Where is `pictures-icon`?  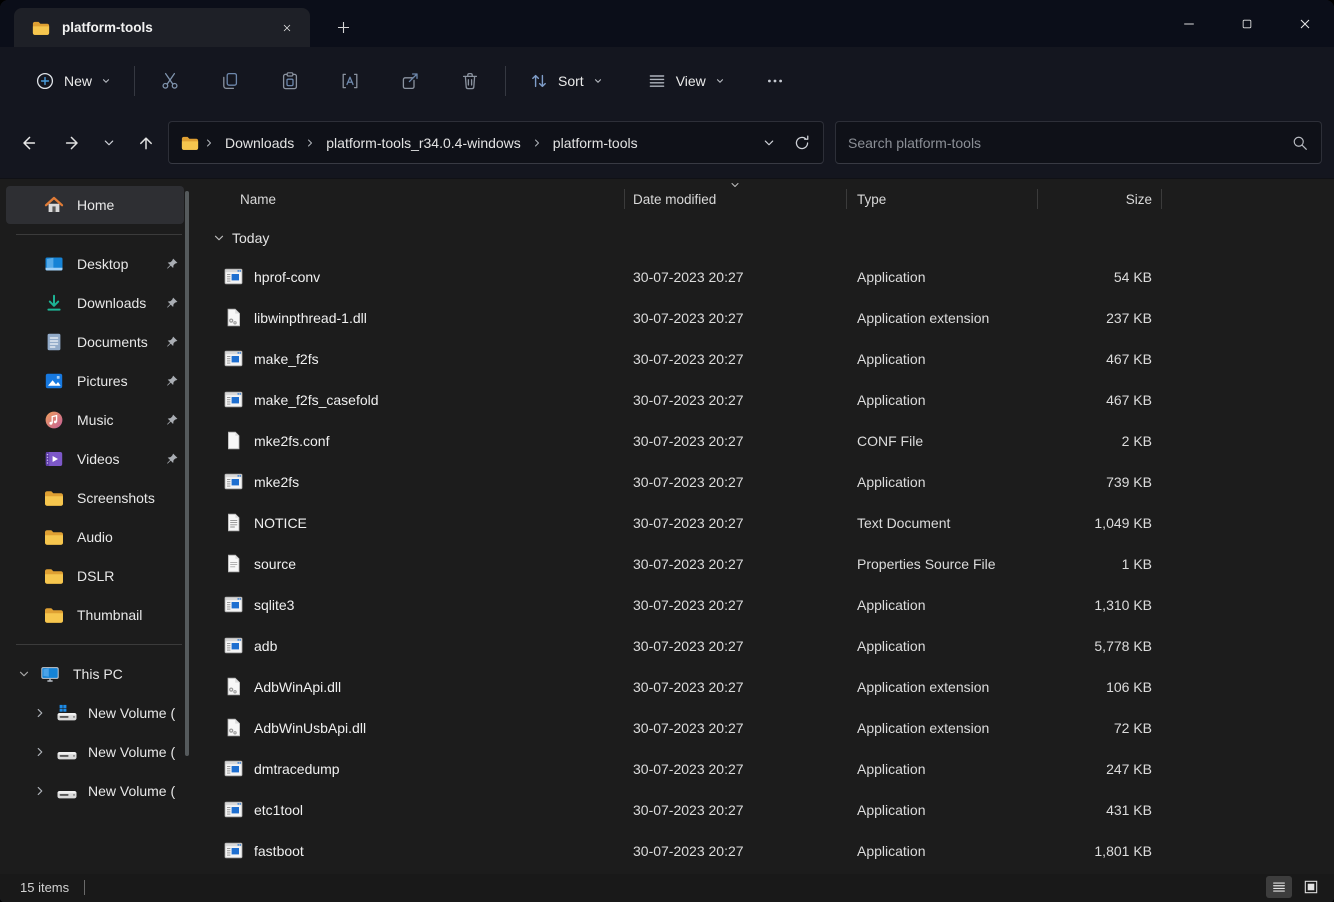 pictures-icon is located at coordinates (54, 381).